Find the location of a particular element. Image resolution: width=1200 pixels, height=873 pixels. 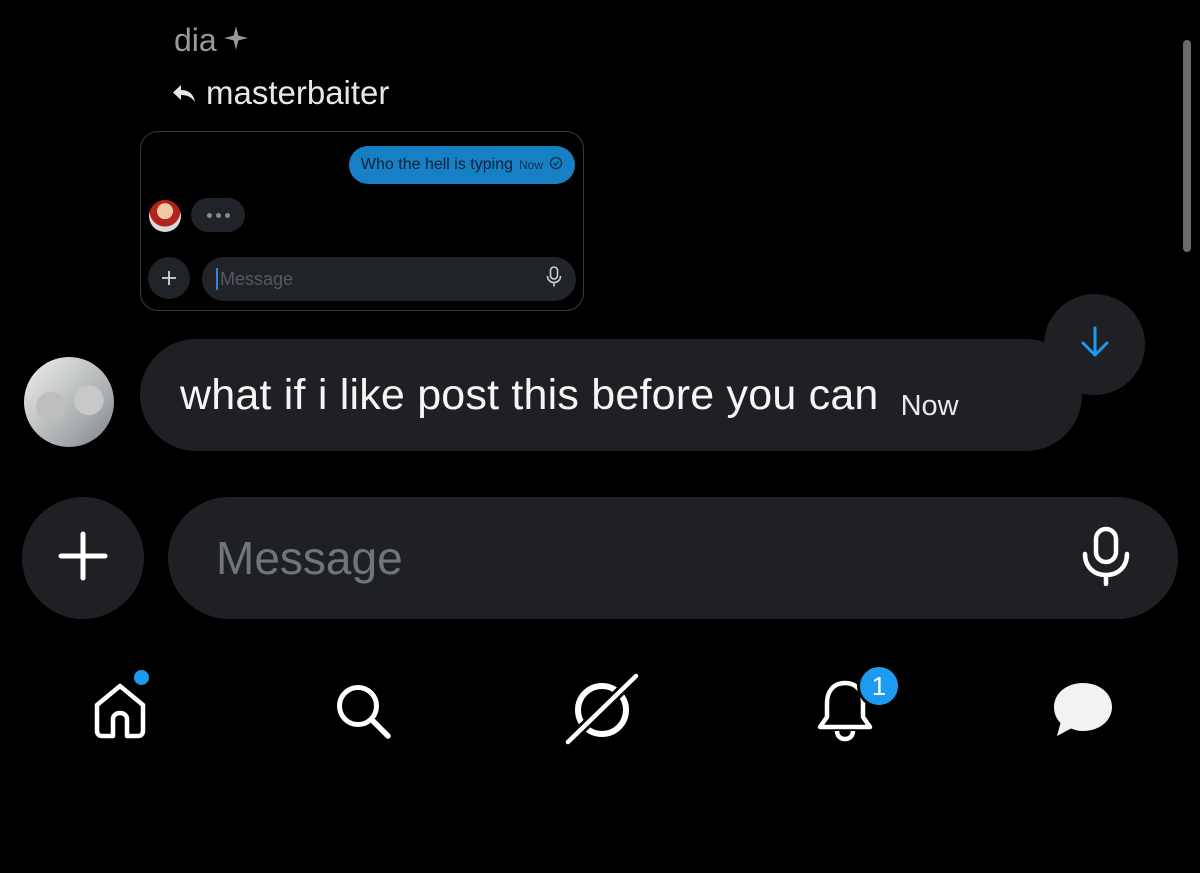

grok-icon is located at coordinates (602, 712).